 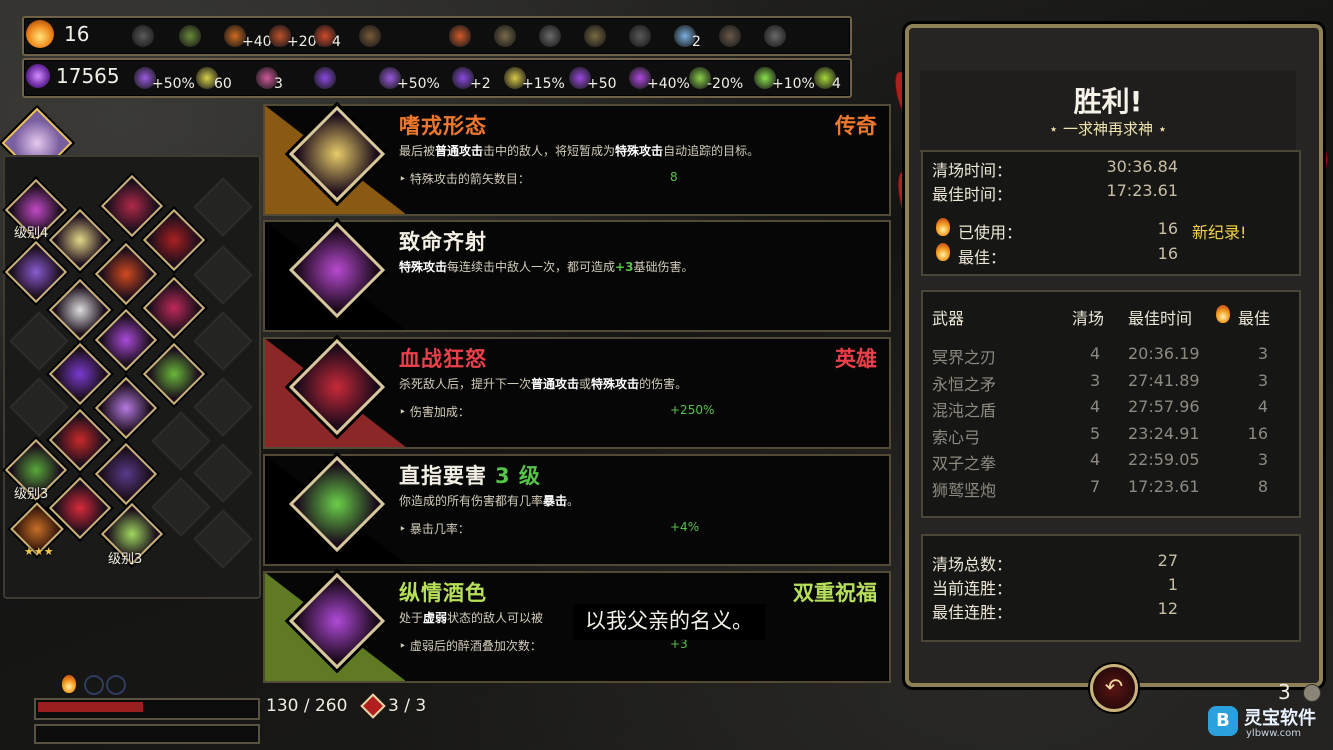 What do you see at coordinates (972, 612) in the screenshot?
I see `best-streak-label: 最佳连胜：` at bounding box center [972, 612].